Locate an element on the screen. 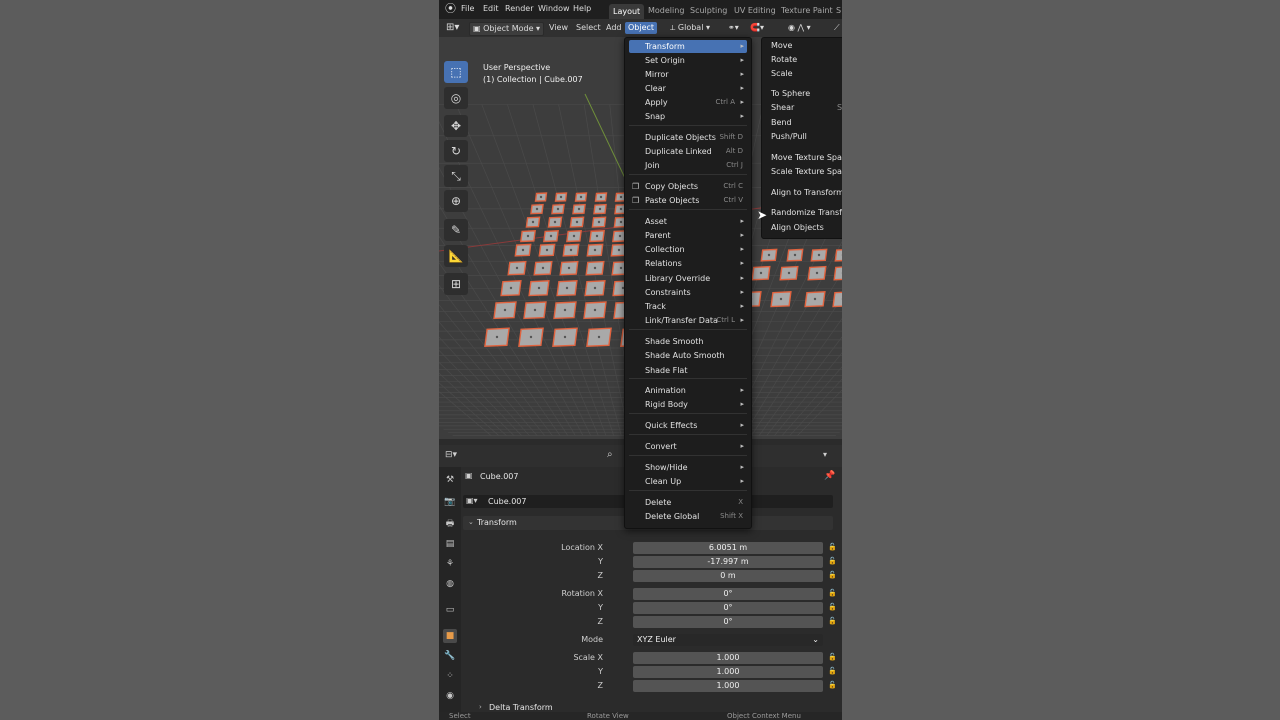 The image size is (1280, 720). add-cube-icon: ⊞ is located at coordinates (456, 284).